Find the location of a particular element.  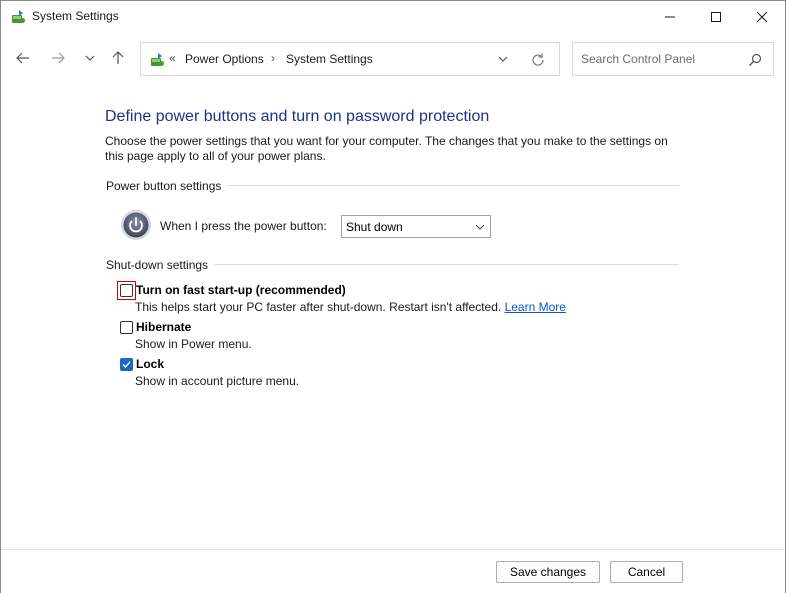

address-dropdown-icon is located at coordinates (503, 59).